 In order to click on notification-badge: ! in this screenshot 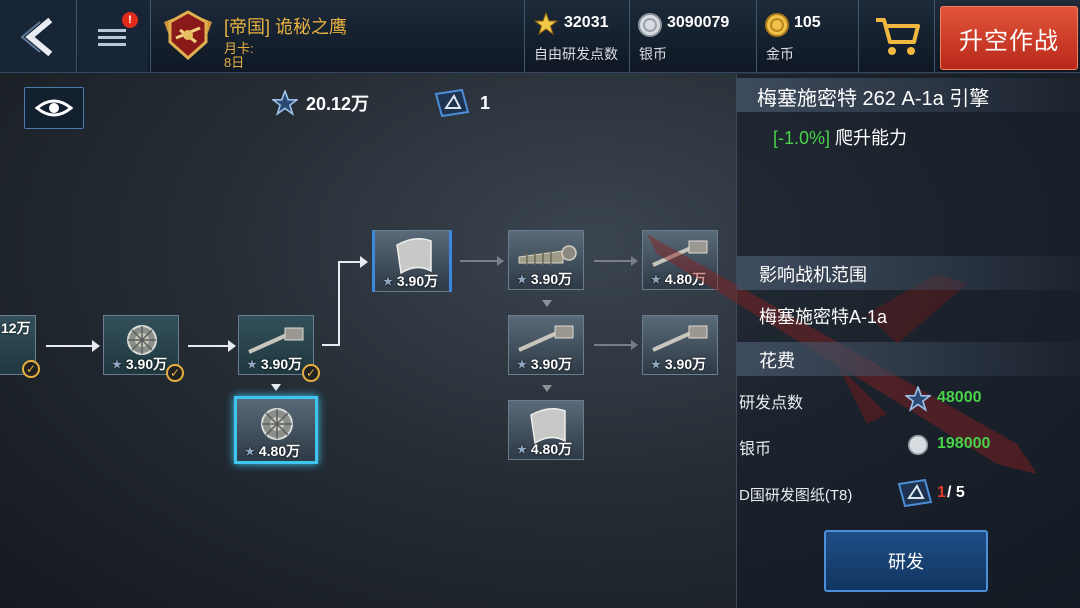, I will do `click(130, 20)`.